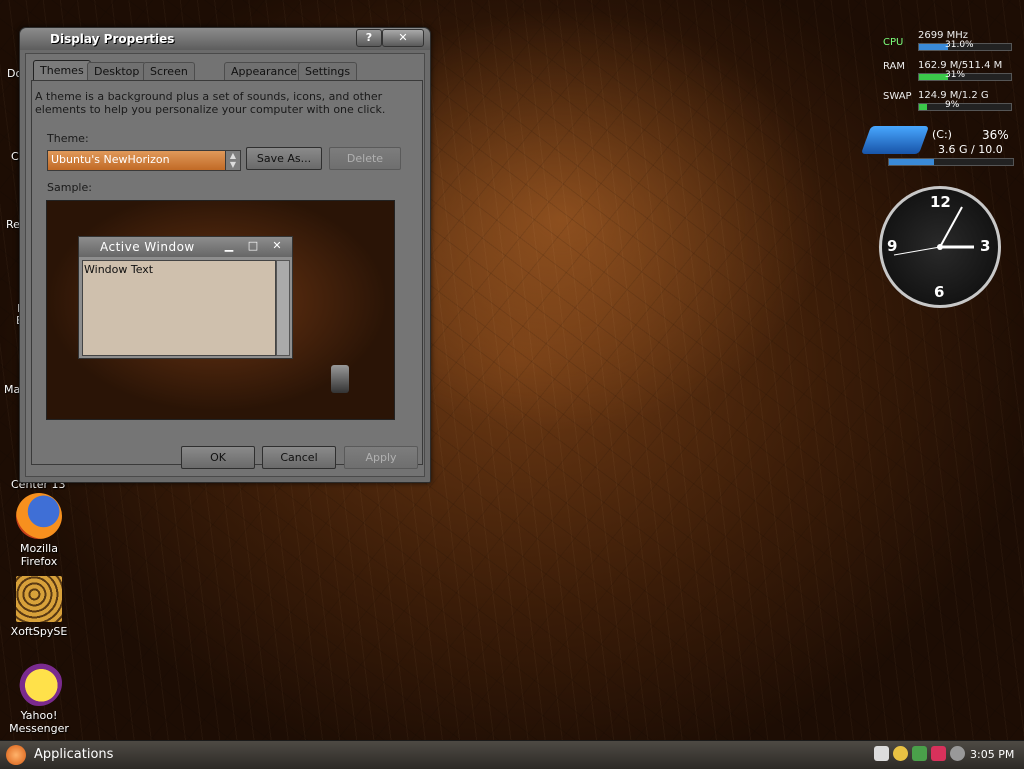  What do you see at coordinates (253, 245) in the screenshot?
I see `maximize-icon: □` at bounding box center [253, 245].